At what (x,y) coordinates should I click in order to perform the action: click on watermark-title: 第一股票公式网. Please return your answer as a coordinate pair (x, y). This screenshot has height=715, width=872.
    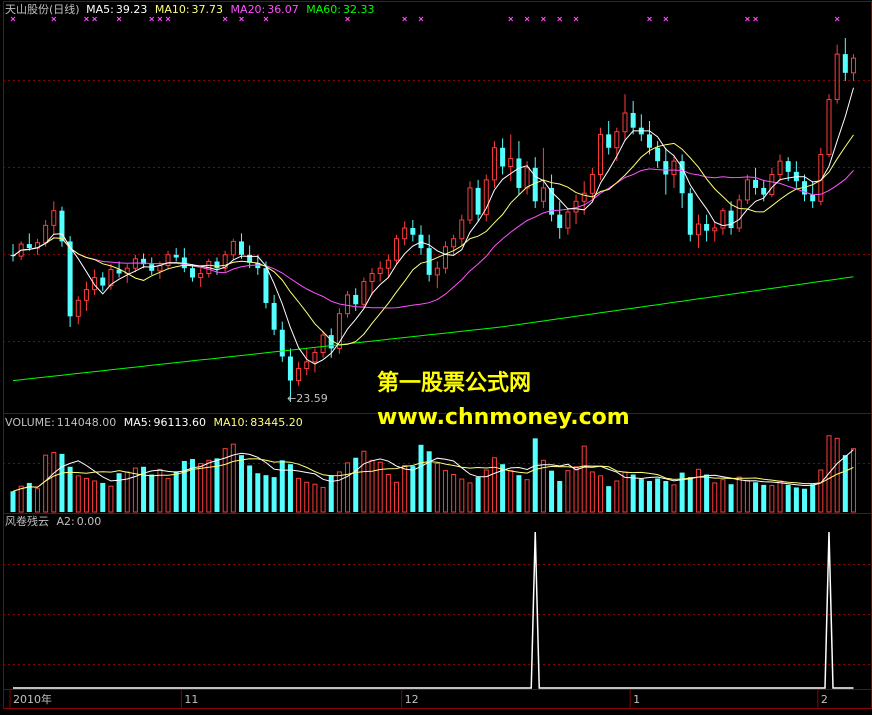
    Looking at the image, I should click on (454, 383).